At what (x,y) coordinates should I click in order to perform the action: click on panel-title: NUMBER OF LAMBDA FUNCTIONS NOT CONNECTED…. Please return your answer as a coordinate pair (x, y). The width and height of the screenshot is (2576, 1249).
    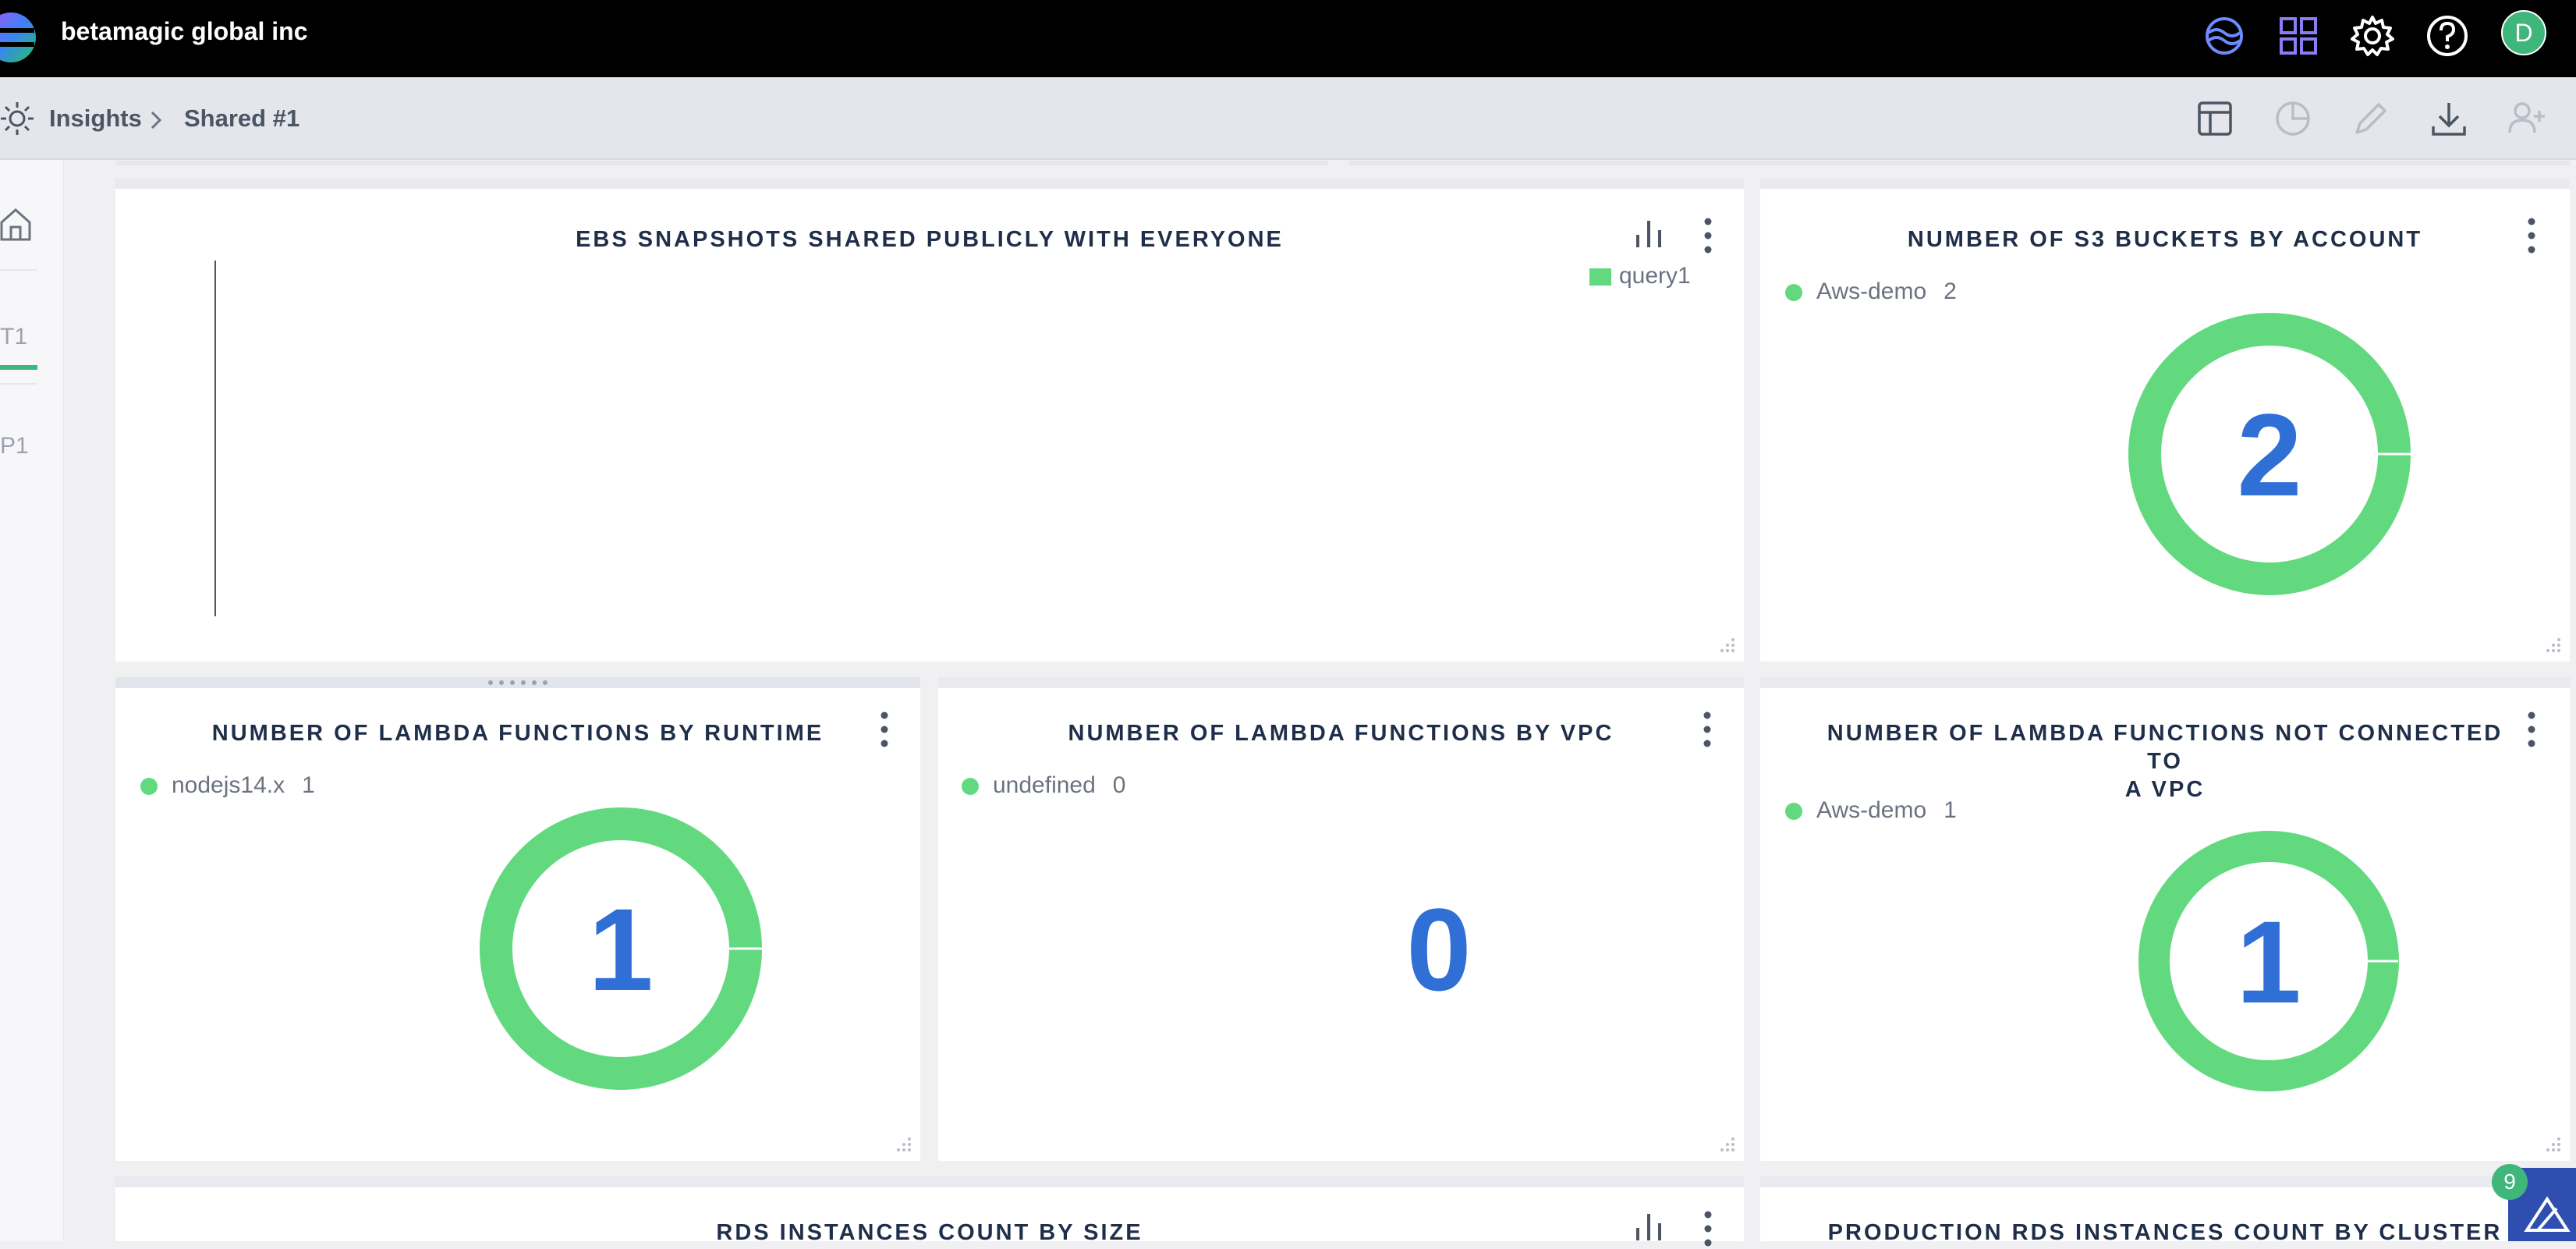
    Looking at the image, I should click on (2165, 761).